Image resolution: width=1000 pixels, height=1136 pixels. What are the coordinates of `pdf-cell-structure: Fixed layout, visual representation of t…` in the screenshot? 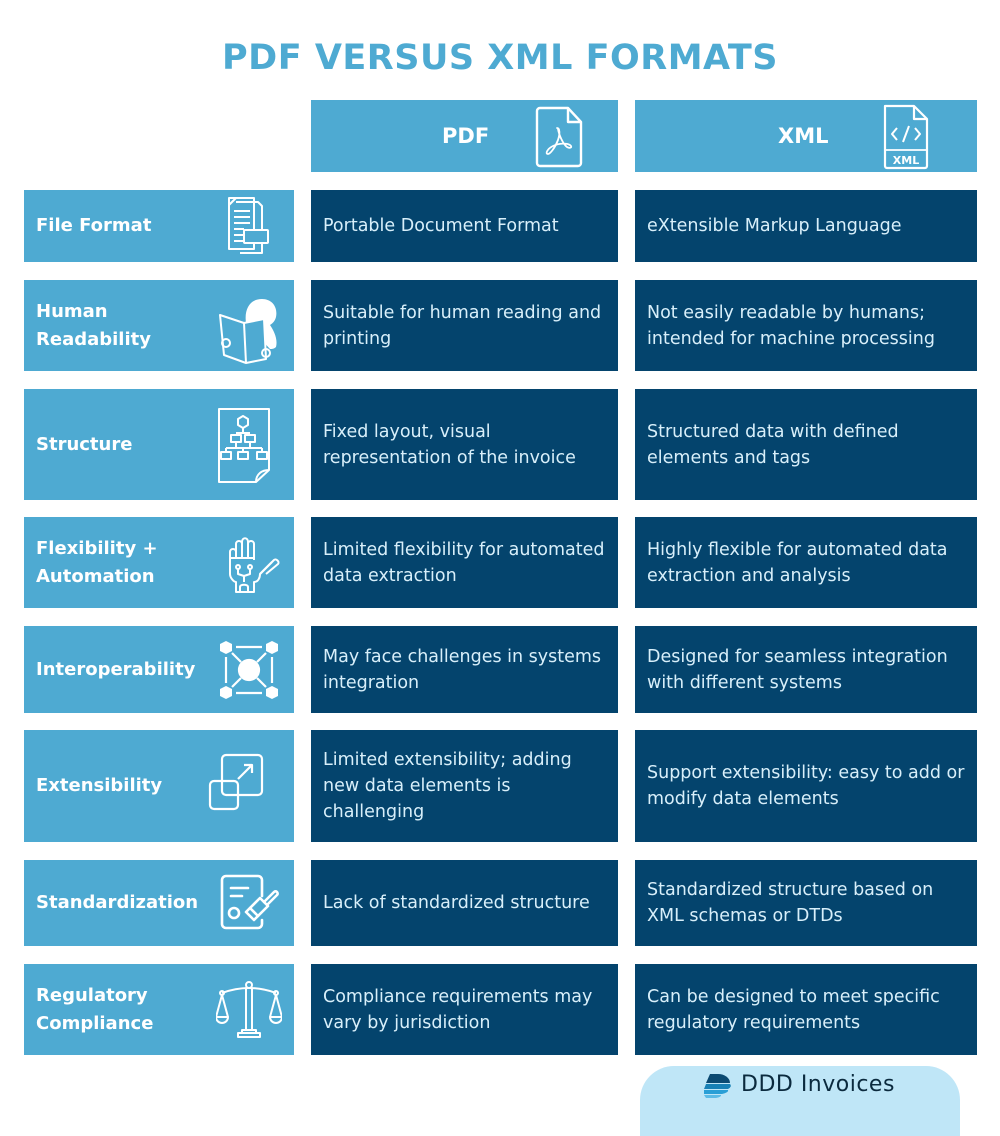 It's located at (464, 444).